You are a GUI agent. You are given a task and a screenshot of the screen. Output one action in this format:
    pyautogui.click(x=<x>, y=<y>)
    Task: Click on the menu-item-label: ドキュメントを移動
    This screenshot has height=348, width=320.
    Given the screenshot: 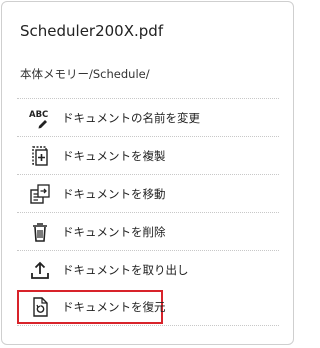 What is the action you would take?
    pyautogui.click(x=114, y=193)
    